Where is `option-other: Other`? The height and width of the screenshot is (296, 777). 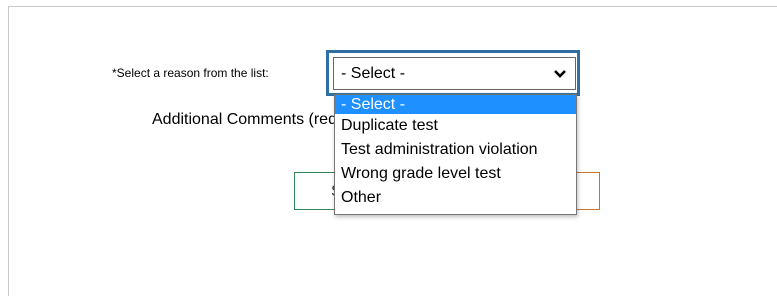 option-other: Other is located at coordinates (455, 198).